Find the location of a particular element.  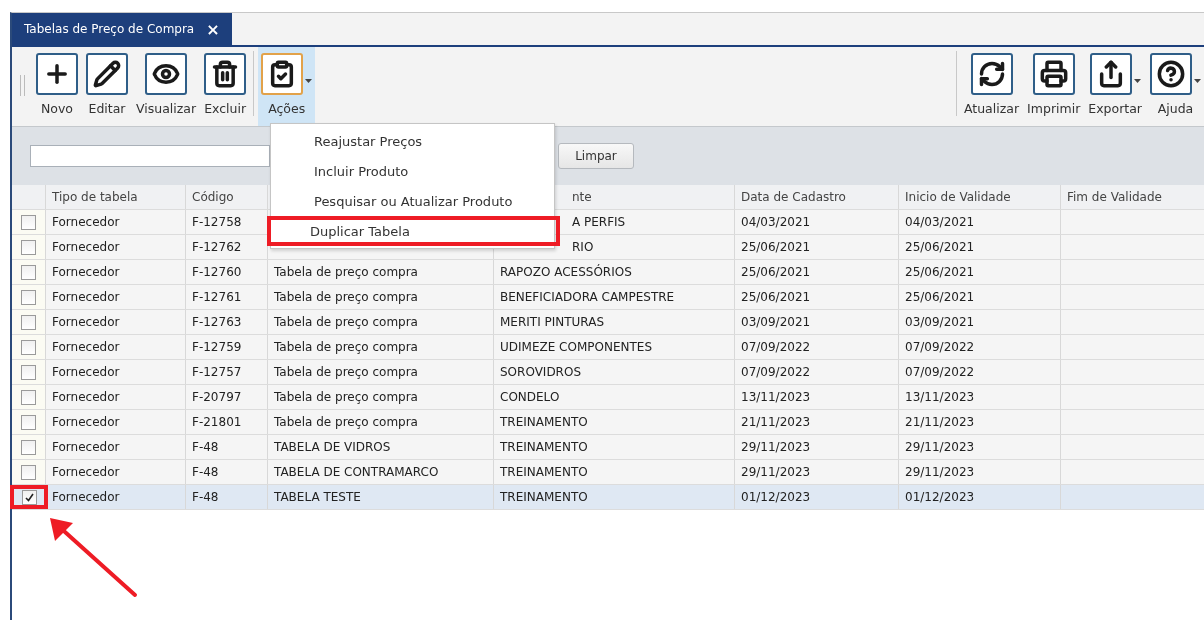

table-cell: F-12760 is located at coordinates (227, 272).